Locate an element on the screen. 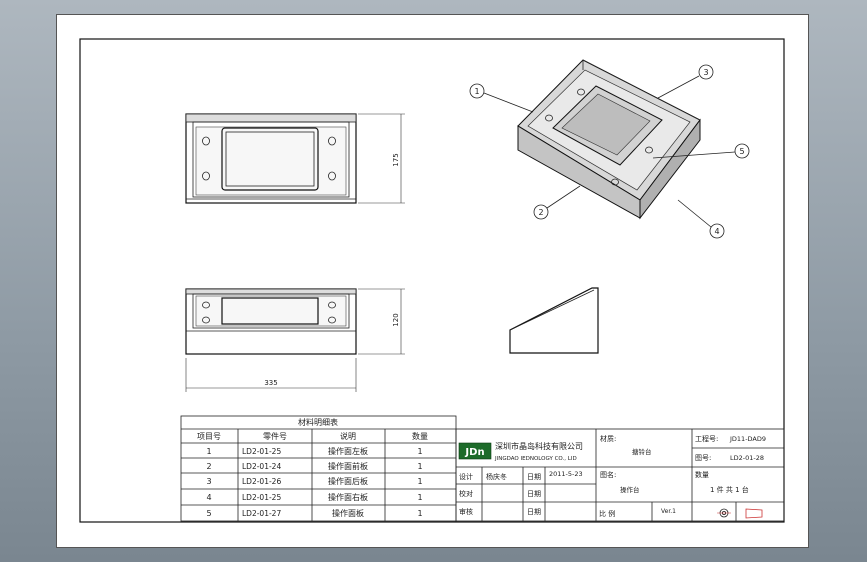  bom-header-item: 项目号 is located at coordinates (209, 436).